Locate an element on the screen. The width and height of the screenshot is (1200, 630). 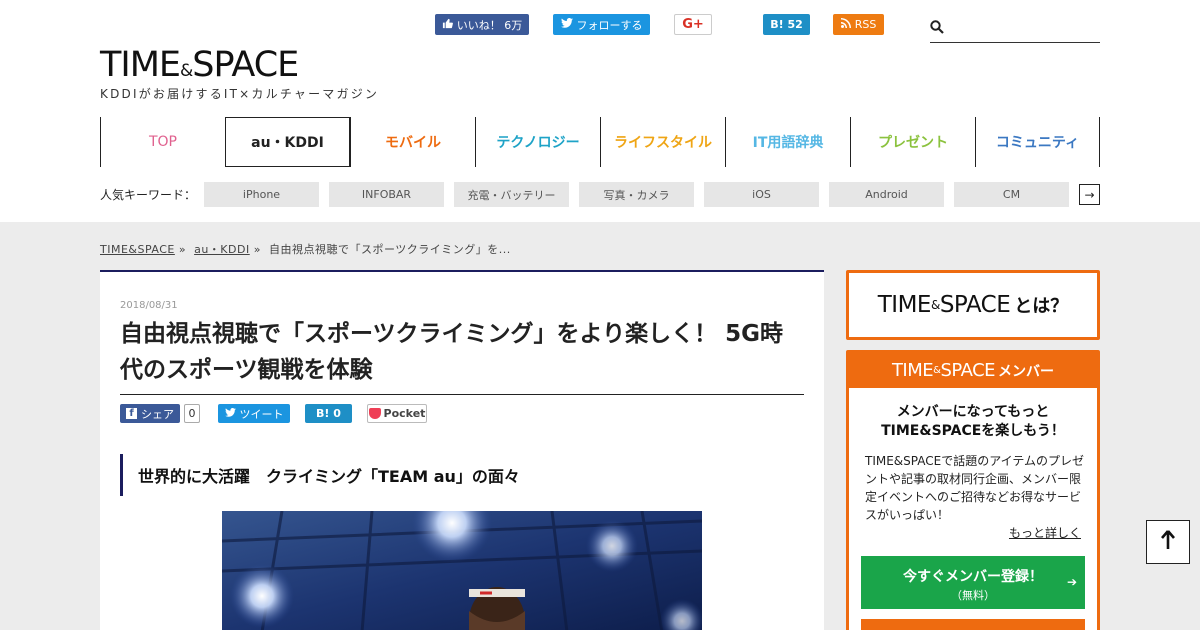
member-catch-line-1: メンバーになってもっと is located at coordinates (973, 412).